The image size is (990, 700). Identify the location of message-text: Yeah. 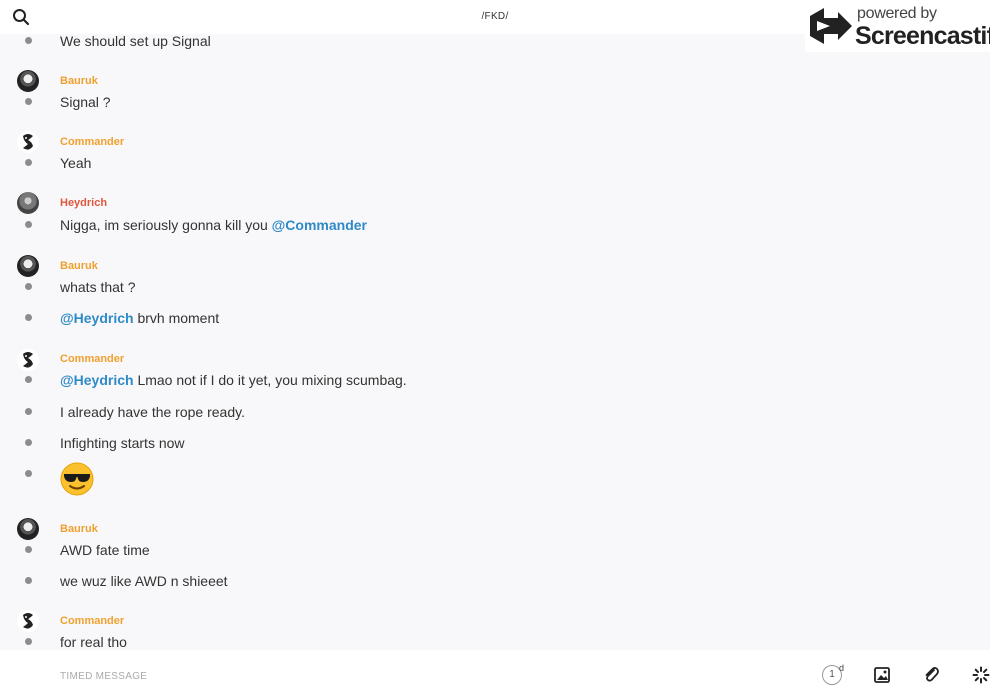
(76, 163).